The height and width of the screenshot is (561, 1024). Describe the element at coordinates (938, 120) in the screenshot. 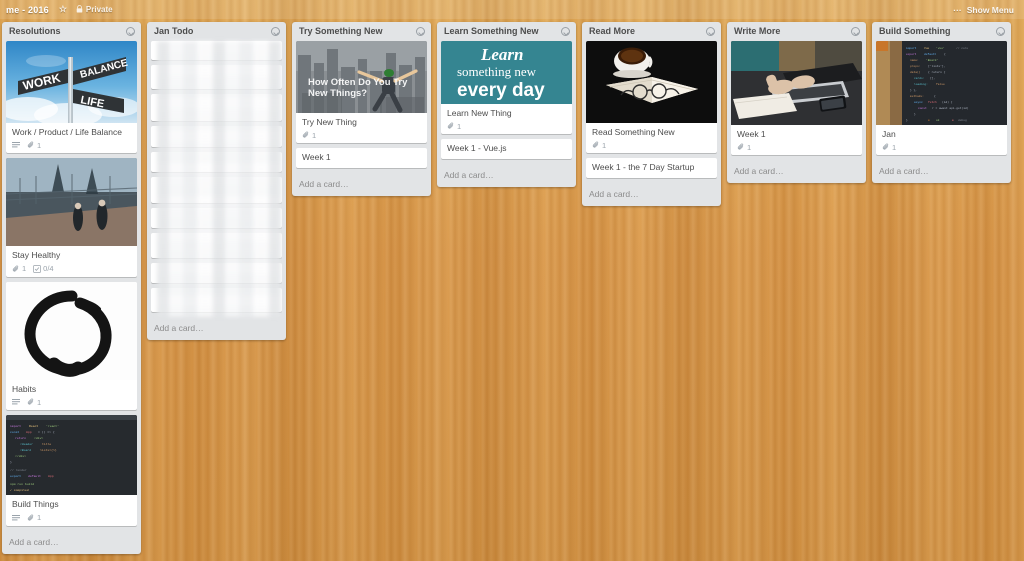

I see `svg-text: ok` at that location.